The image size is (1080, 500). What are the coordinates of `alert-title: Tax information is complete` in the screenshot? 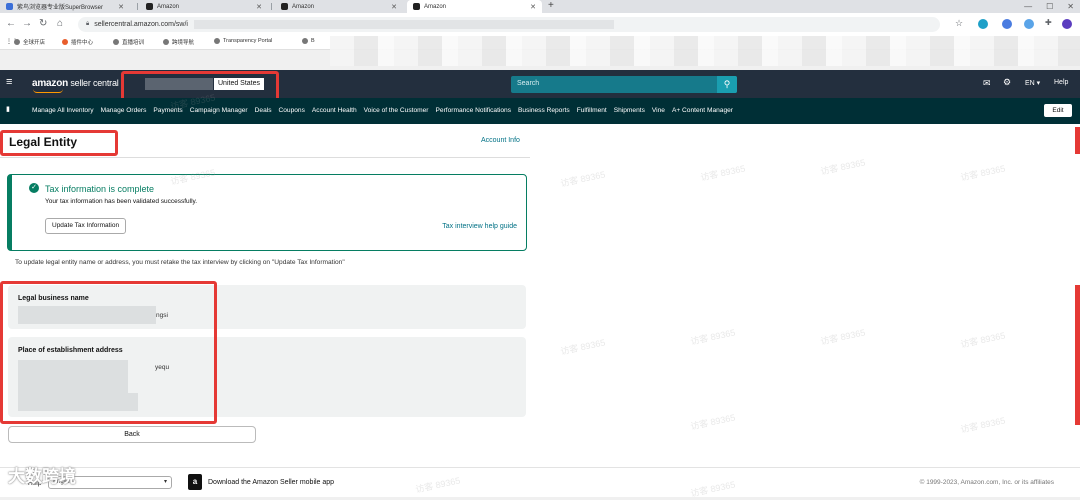 It's located at (100, 189).